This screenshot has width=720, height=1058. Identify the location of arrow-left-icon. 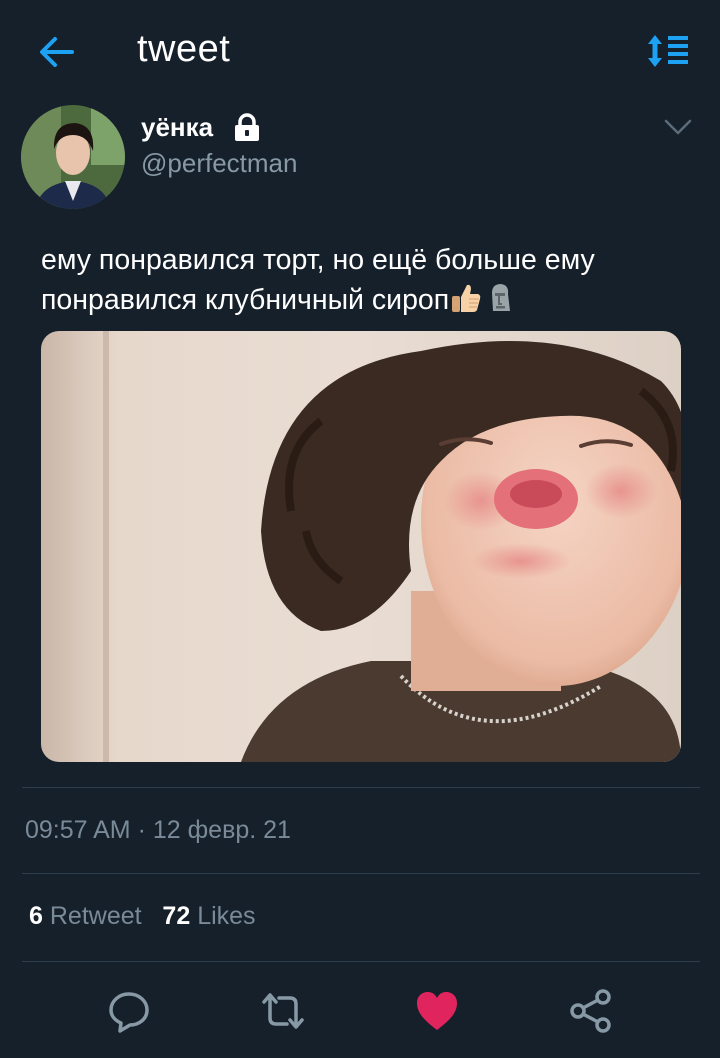
(56, 52).